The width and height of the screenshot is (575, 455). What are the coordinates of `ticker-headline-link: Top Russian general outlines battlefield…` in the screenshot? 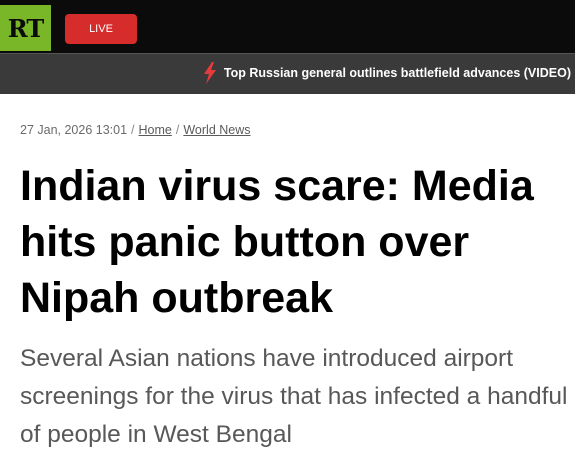 It's located at (397, 73).